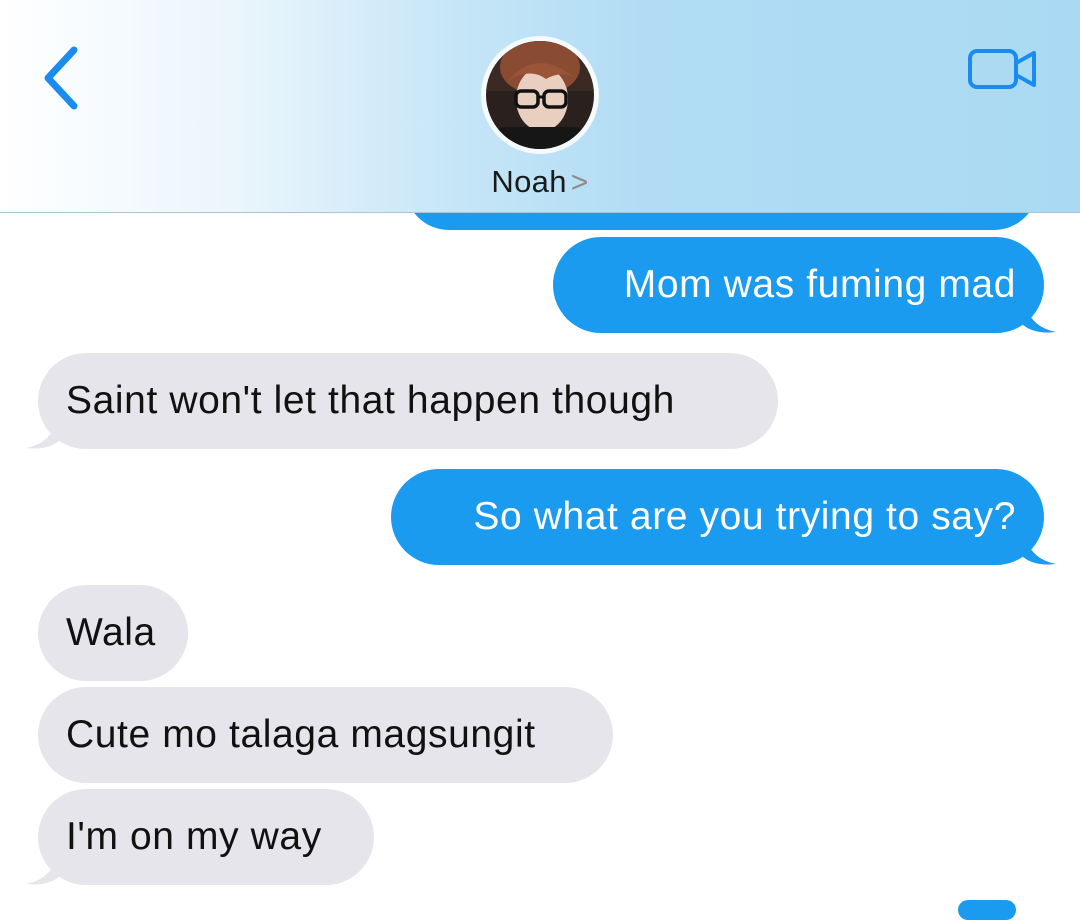 The height and width of the screenshot is (920, 1080). I want to click on video-camera-icon, so click(1003, 69).